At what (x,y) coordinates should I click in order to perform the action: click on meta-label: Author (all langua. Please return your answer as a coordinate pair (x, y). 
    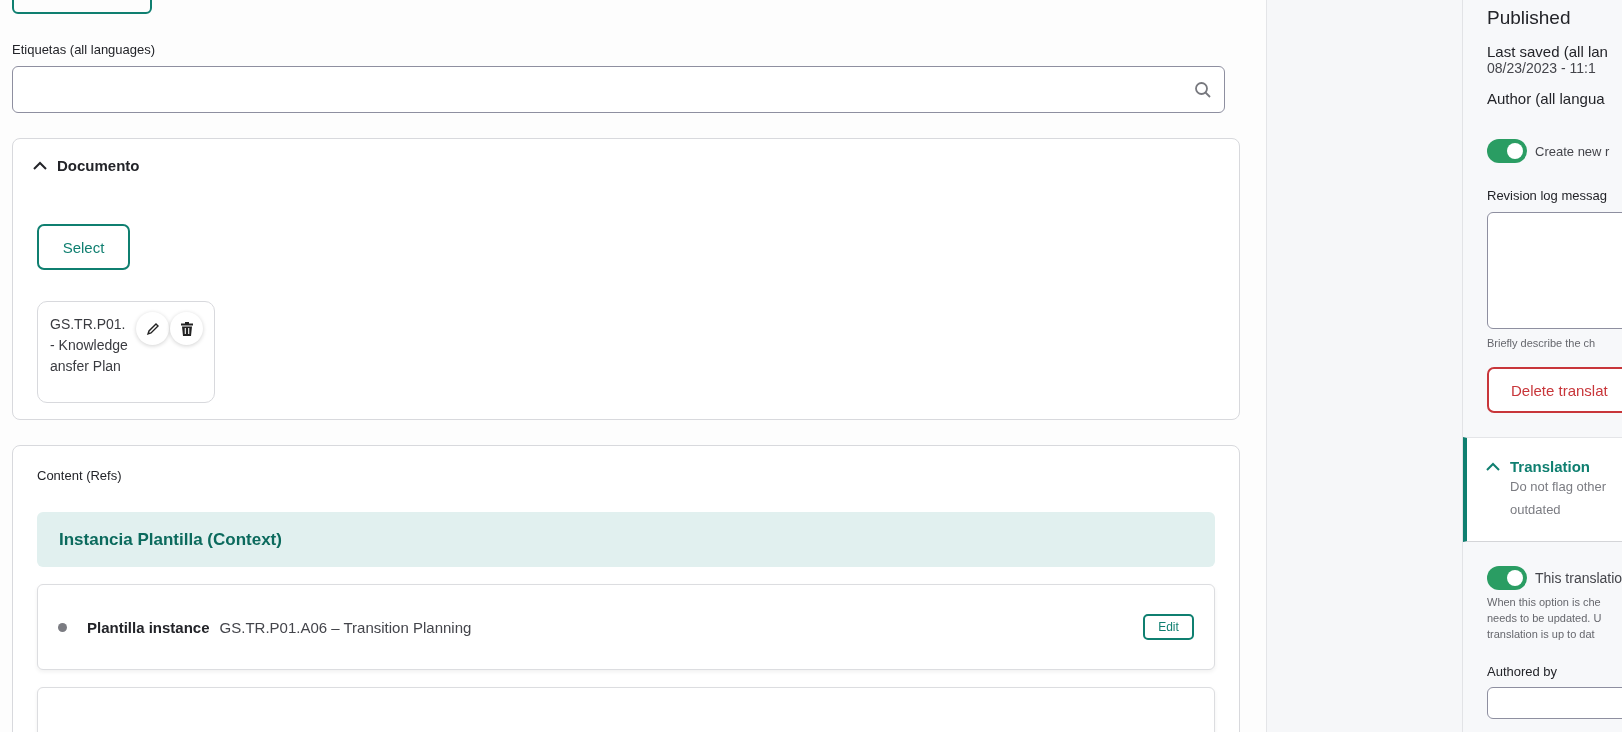
    Looking at the image, I should click on (1546, 98).